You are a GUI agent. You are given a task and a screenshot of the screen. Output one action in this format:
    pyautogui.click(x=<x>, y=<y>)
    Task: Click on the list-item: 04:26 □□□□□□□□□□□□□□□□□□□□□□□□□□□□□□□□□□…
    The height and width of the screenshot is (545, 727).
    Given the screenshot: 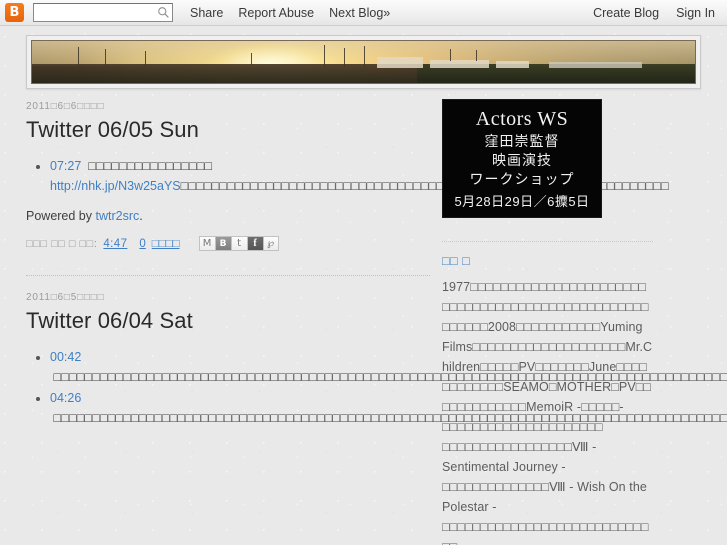 What is the action you would take?
    pyautogui.click(x=388, y=408)
    